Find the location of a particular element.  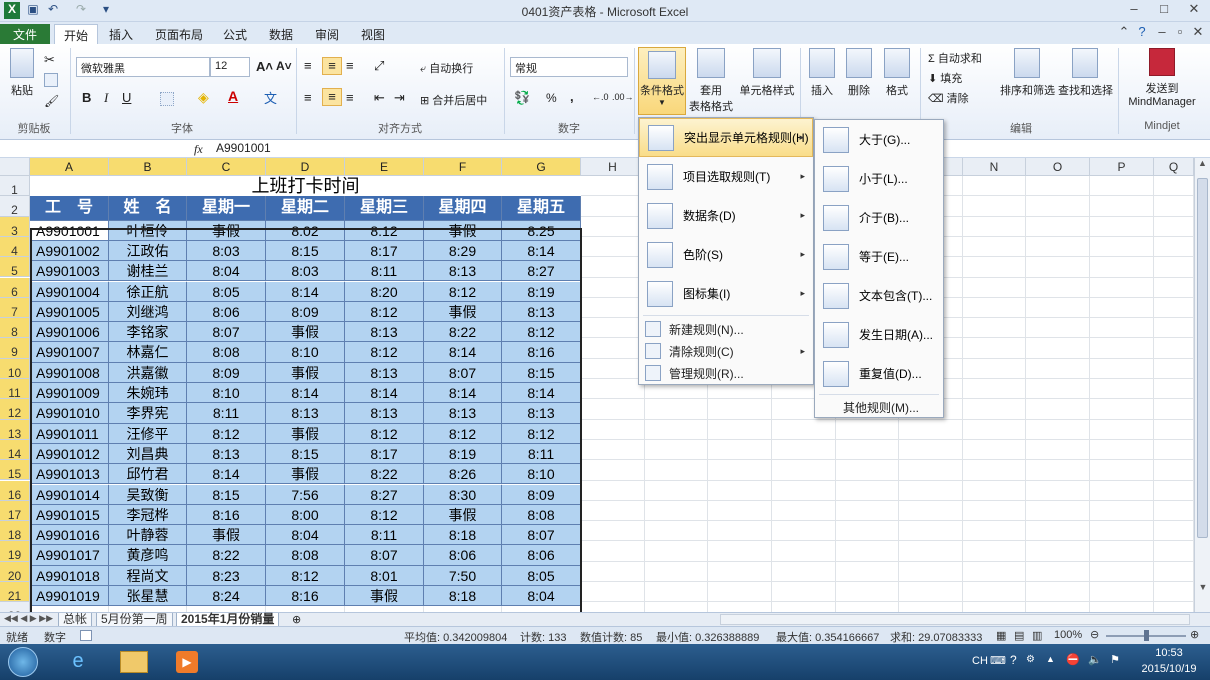

table-cell: 8:24 is located at coordinates (226, 596).